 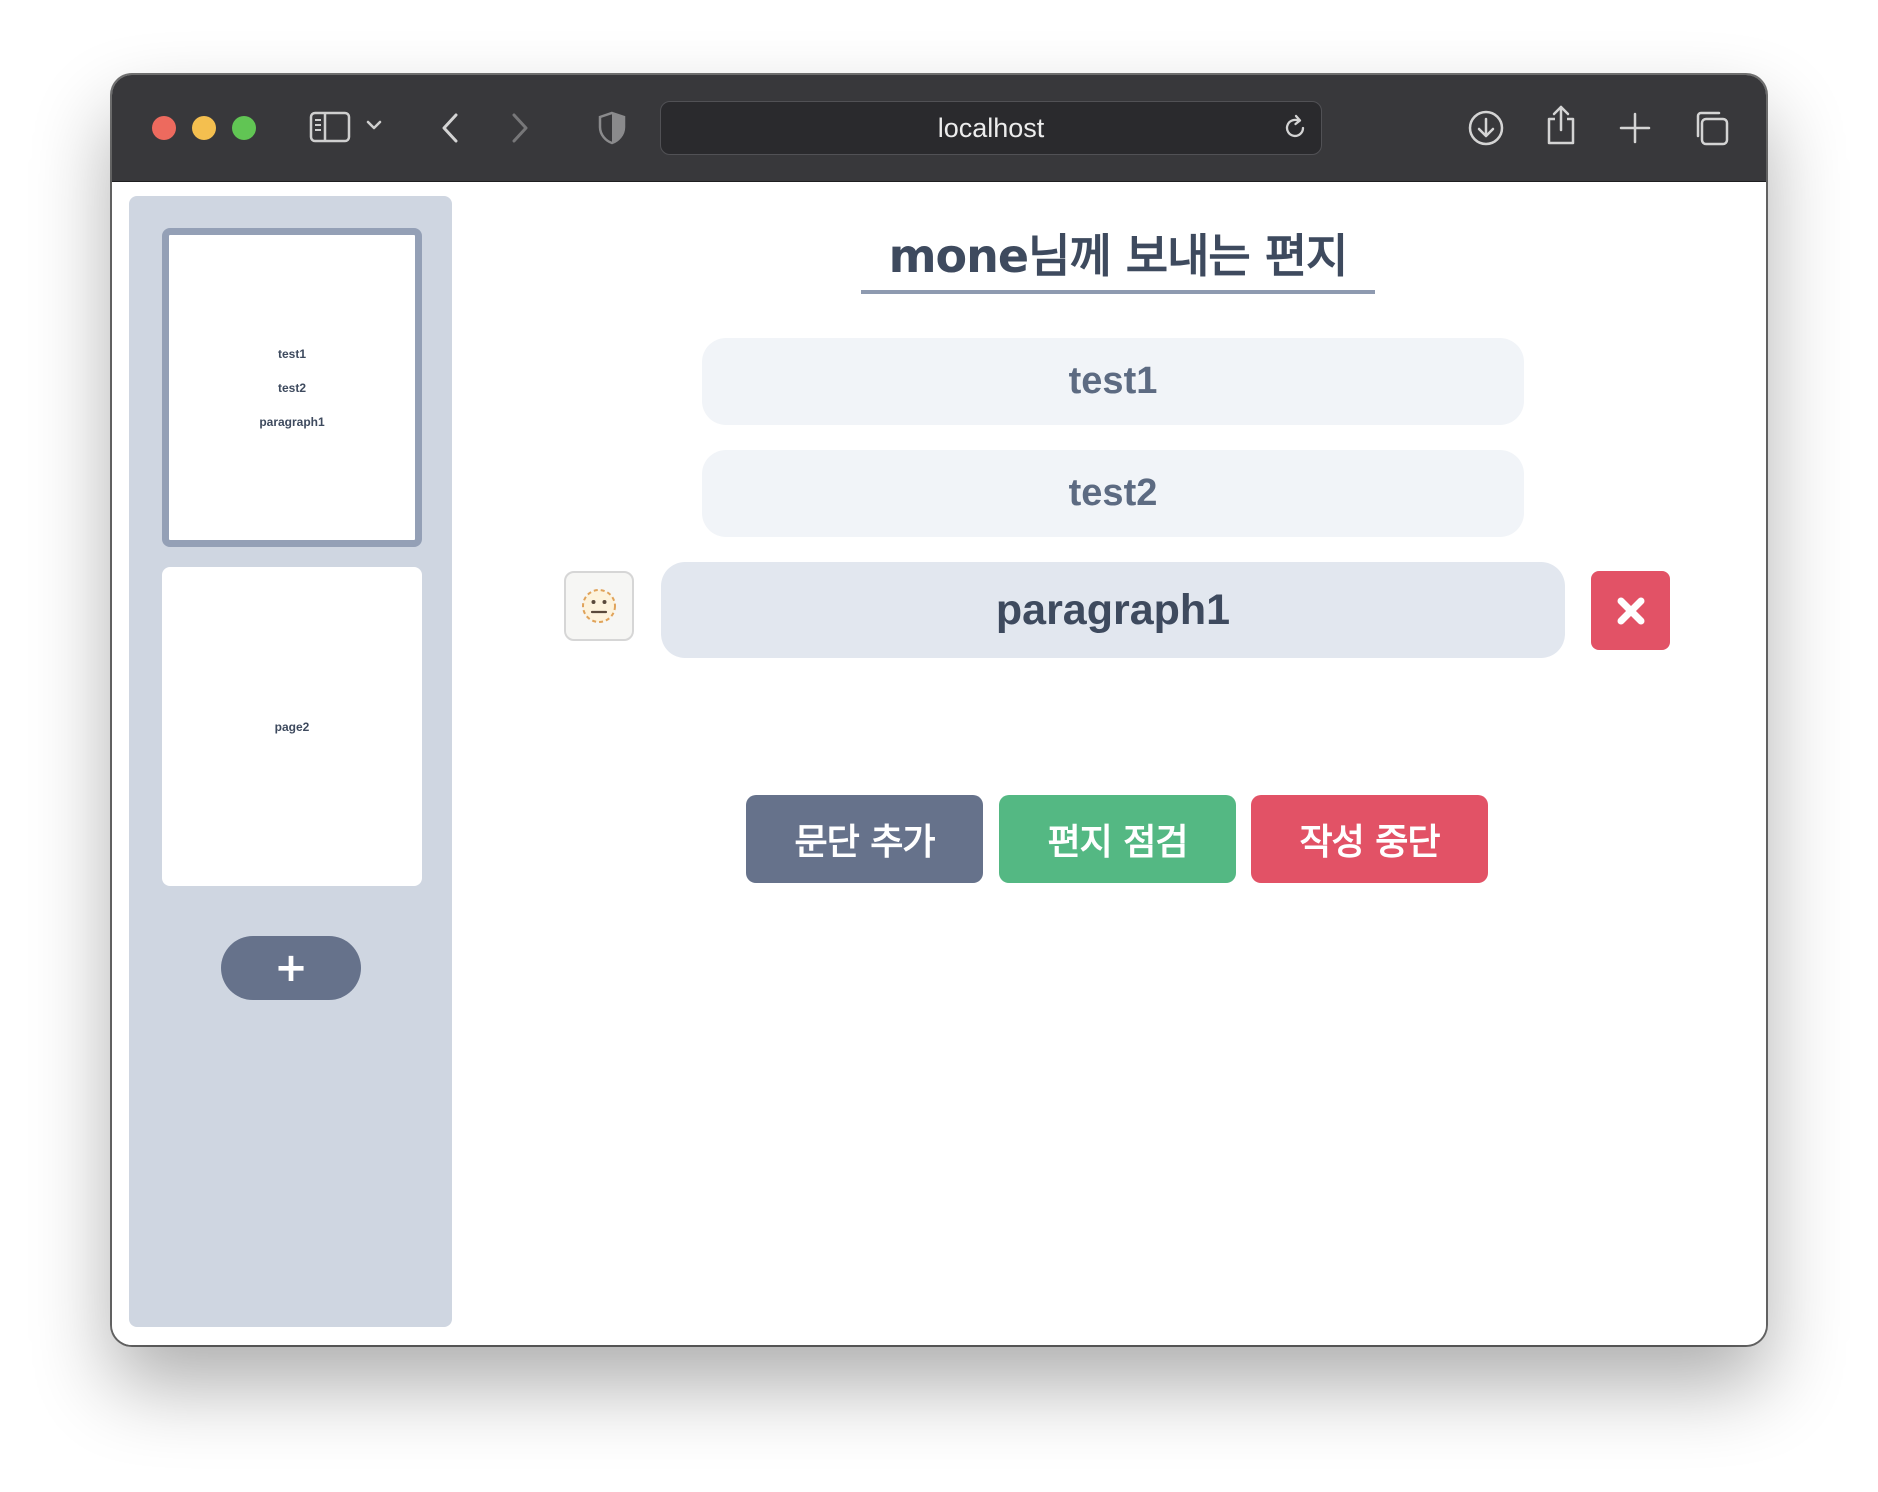 What do you see at coordinates (1635, 128) in the screenshot?
I see `new-tab-plus-icon` at bounding box center [1635, 128].